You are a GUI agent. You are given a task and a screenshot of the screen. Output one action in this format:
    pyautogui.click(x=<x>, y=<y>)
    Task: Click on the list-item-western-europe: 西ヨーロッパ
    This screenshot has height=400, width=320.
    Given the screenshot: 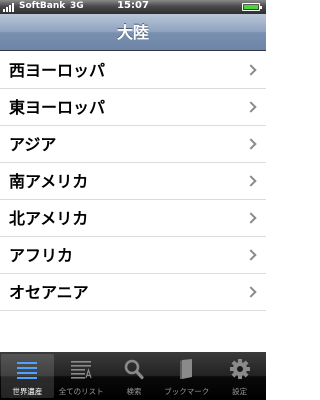 What is the action you would take?
    pyautogui.click(x=133, y=70)
    